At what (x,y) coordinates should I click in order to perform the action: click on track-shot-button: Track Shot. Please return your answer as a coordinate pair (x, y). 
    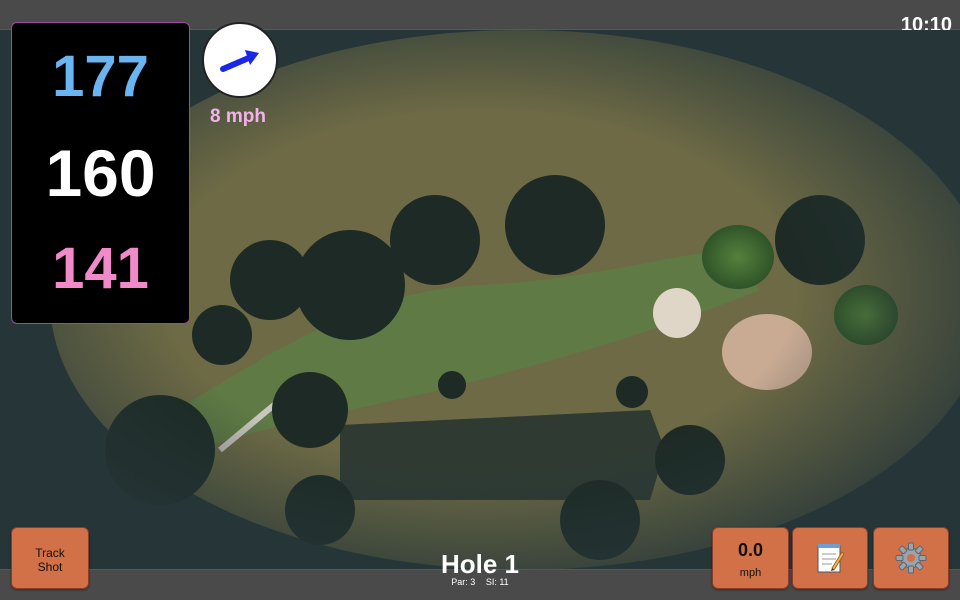
    Looking at the image, I should click on (50, 558).